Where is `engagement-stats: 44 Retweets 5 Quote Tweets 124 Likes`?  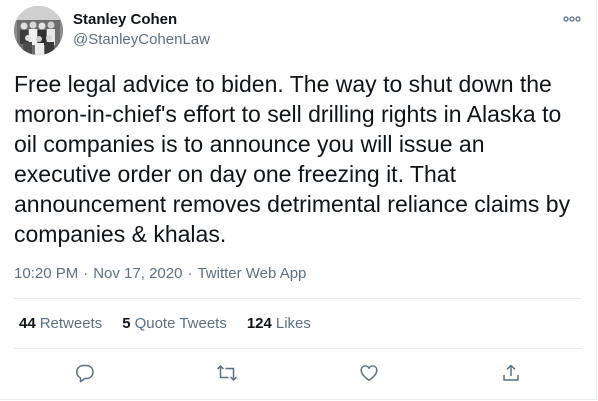 engagement-stats: 44 Retweets 5 Quote Tweets 124 Likes is located at coordinates (175, 323).